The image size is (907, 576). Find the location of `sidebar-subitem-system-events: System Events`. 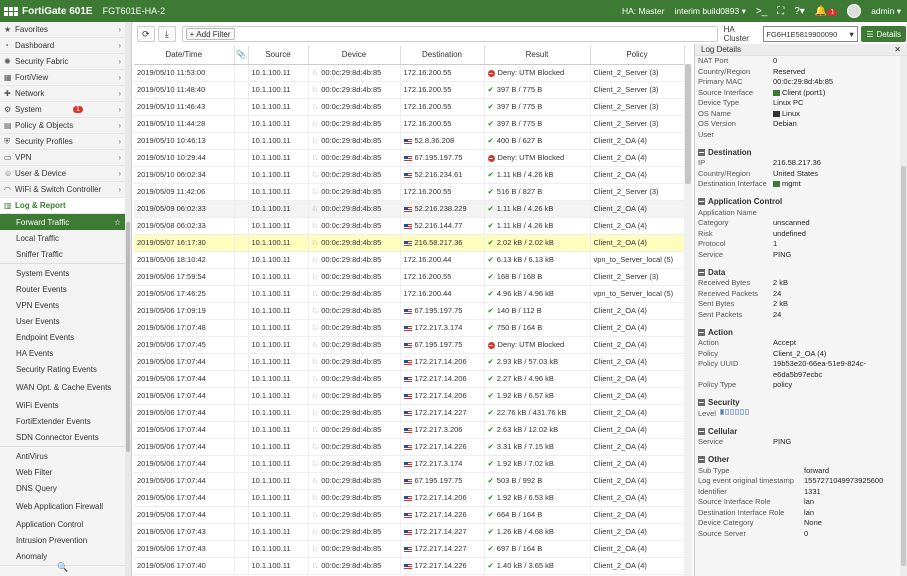

sidebar-subitem-system-events: System Events is located at coordinates (65, 273).